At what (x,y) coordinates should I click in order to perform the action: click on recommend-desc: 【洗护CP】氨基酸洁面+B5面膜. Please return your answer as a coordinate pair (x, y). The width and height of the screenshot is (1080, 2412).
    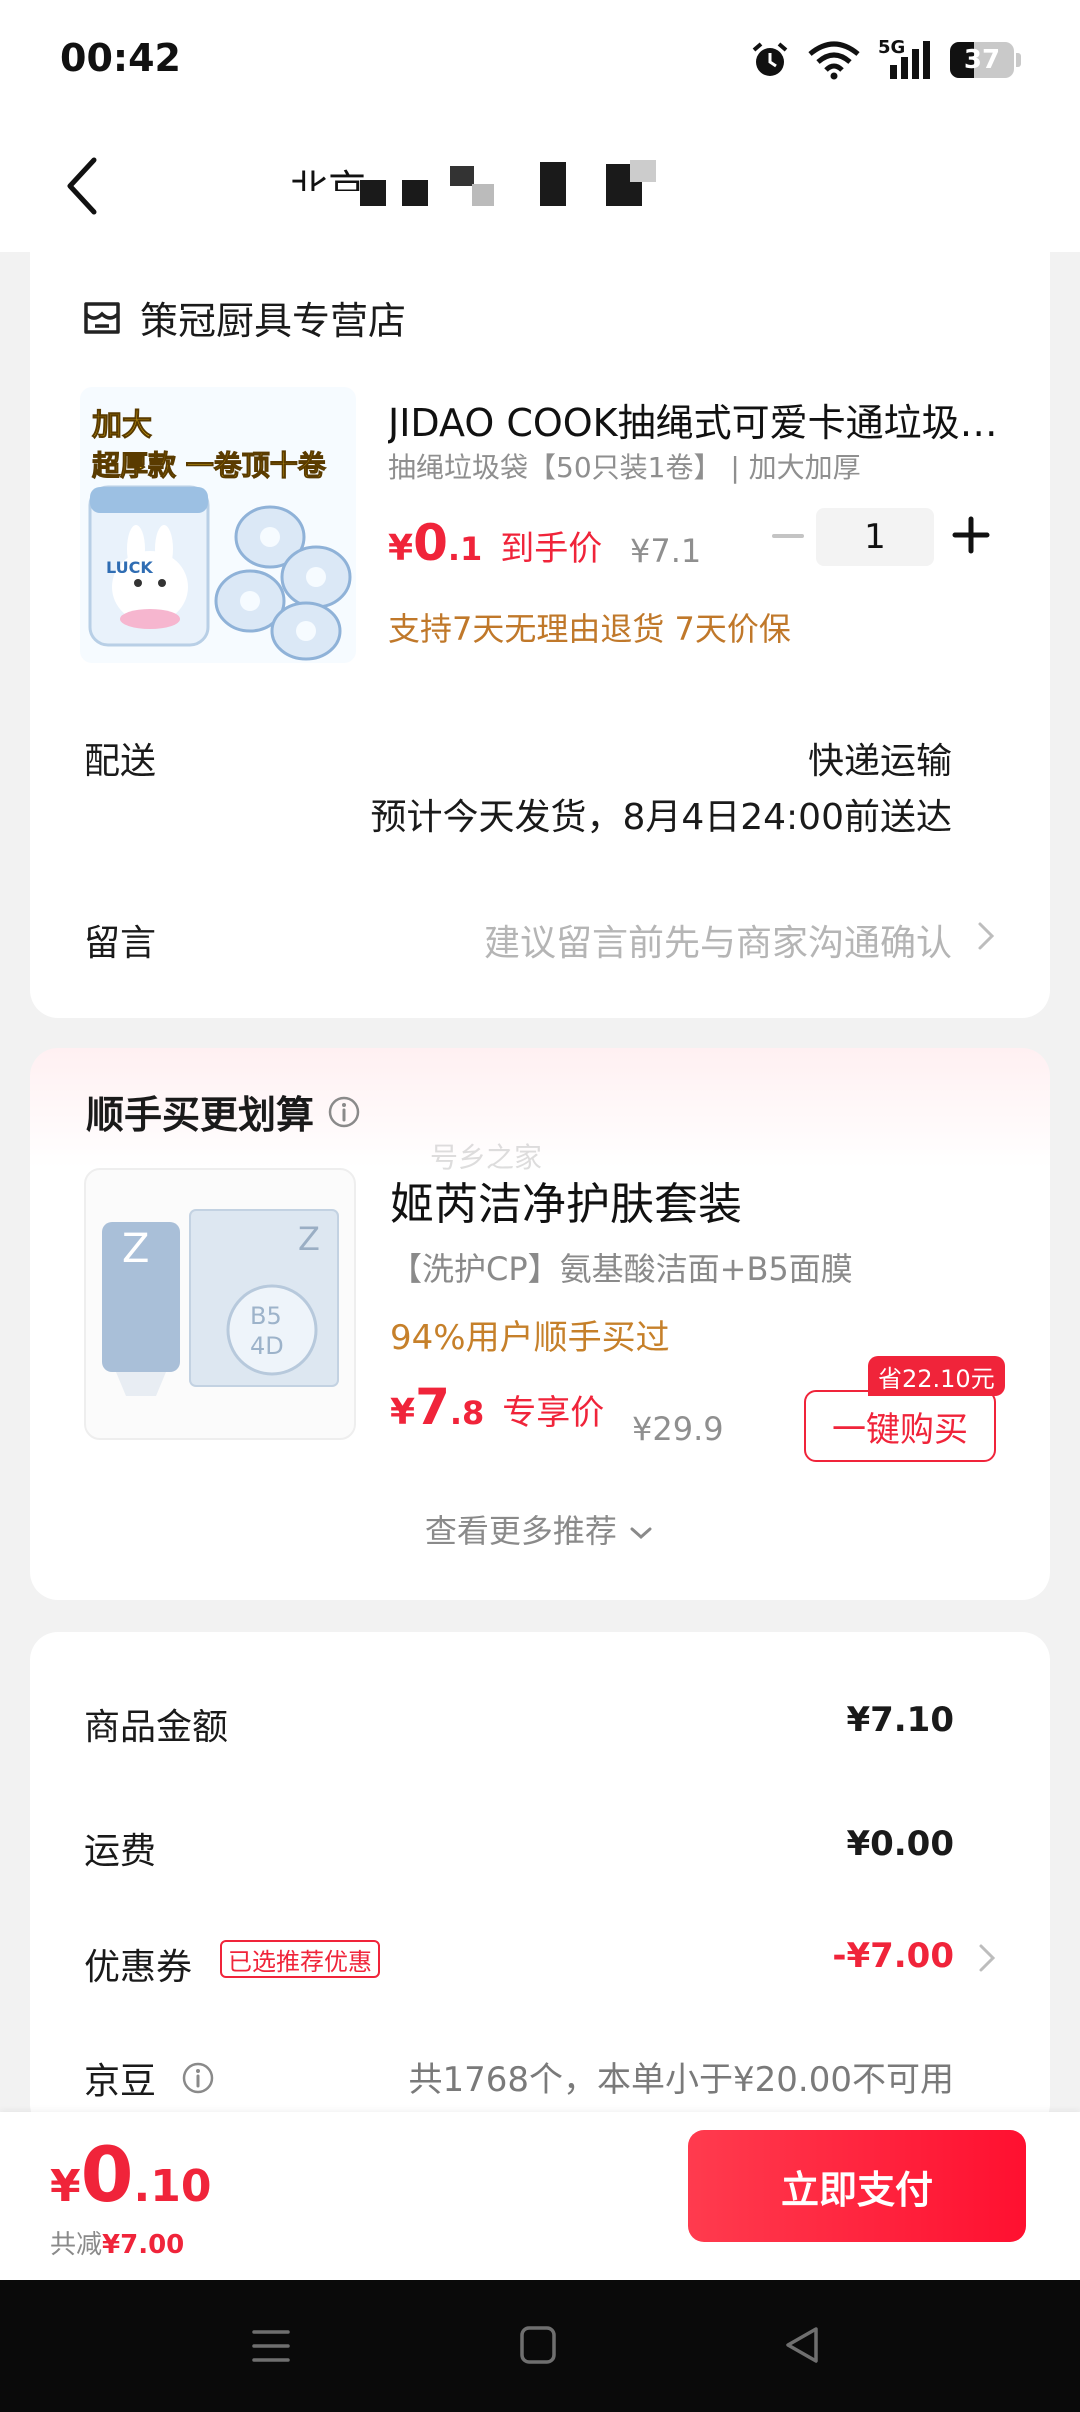
    Looking at the image, I should click on (621, 1269).